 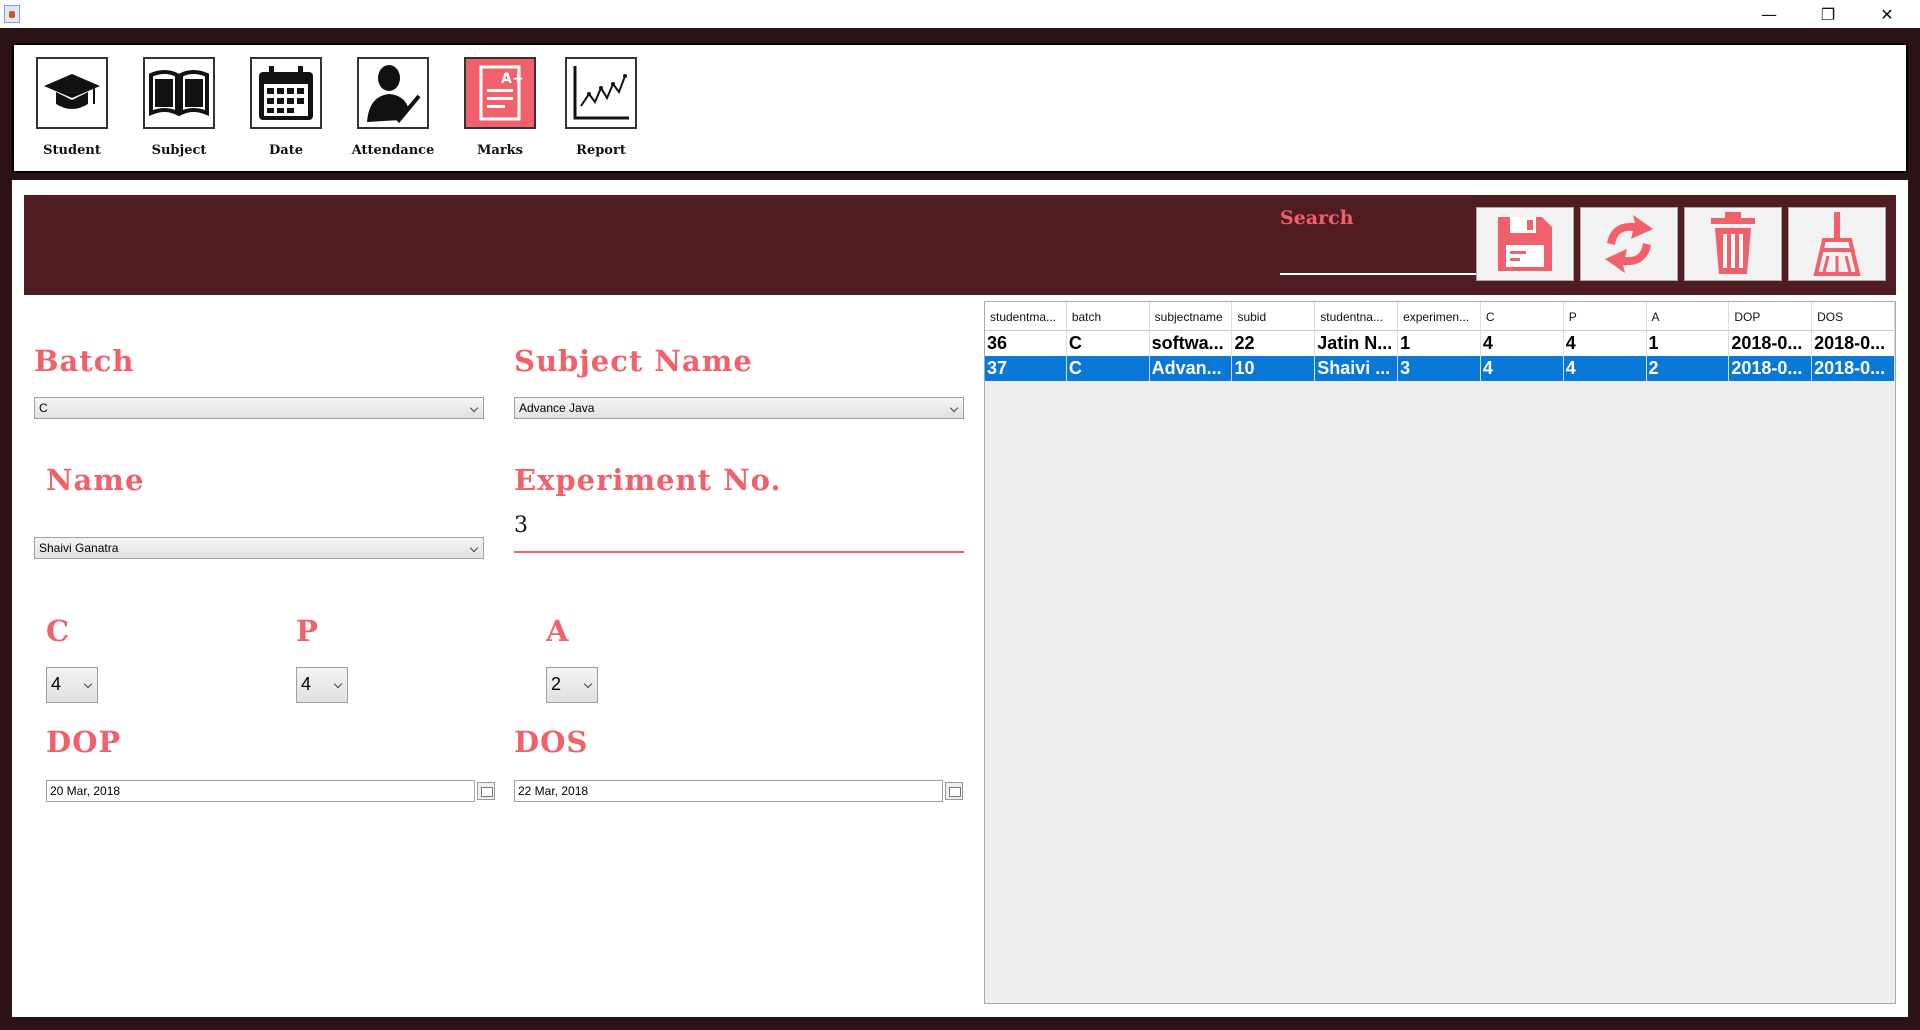 I want to click on svg-text: A+, so click(x=512, y=79).